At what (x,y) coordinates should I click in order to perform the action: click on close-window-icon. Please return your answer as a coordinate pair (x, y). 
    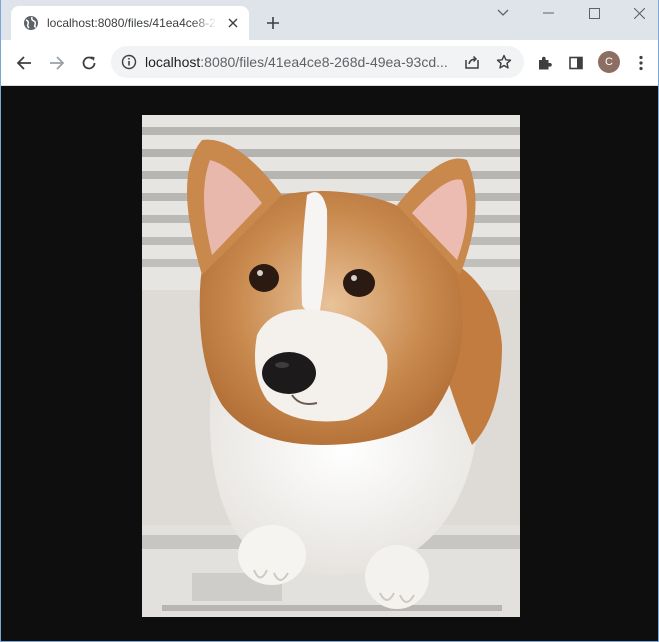
    Looking at the image, I should click on (639, 13).